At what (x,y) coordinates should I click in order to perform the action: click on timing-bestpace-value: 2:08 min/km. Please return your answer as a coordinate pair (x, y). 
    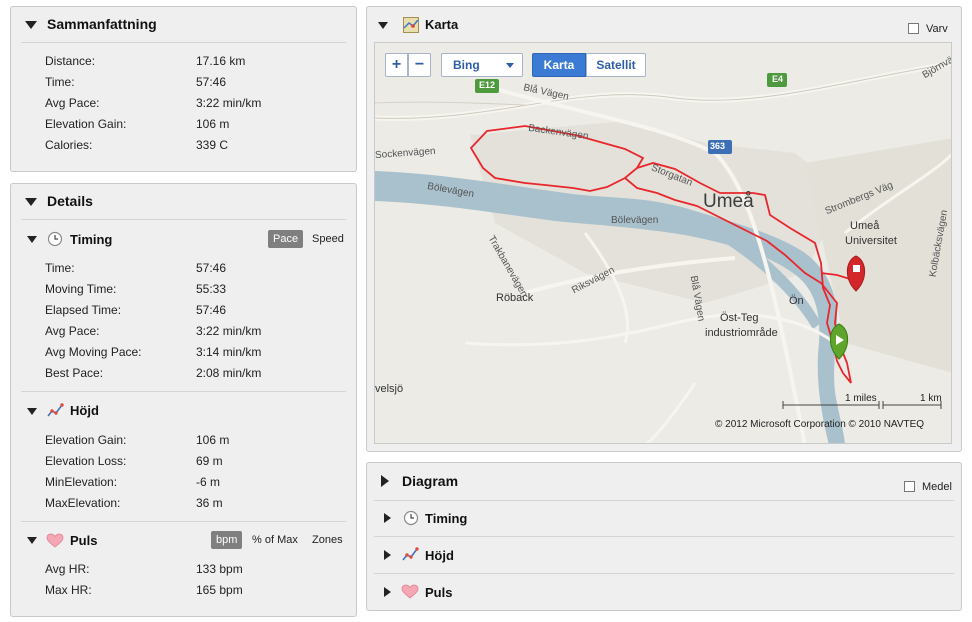
    Looking at the image, I should click on (229, 373).